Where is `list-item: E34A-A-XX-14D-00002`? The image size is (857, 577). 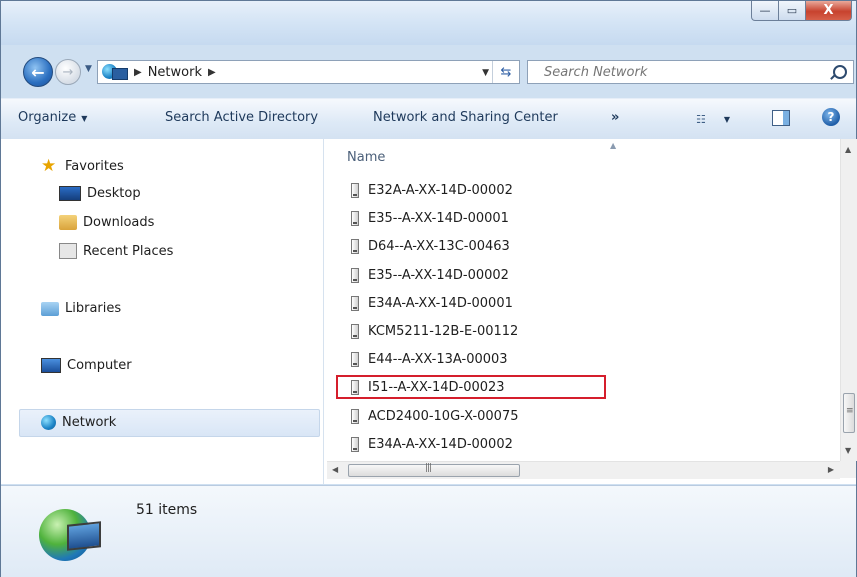
list-item: E34A-A-XX-14D-00002 is located at coordinates (432, 444).